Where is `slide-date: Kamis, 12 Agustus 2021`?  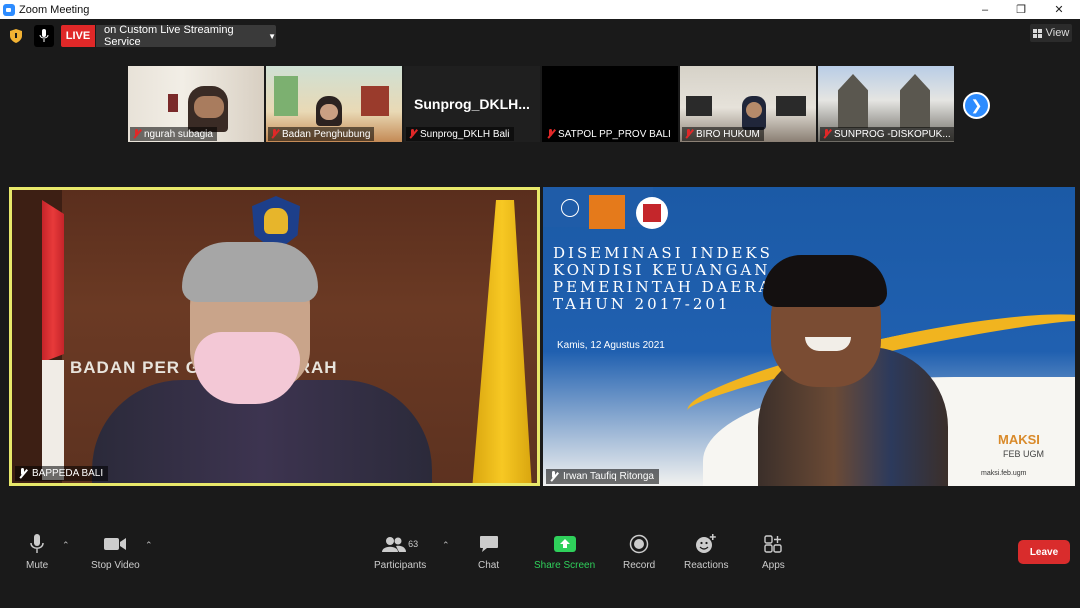 slide-date: Kamis, 12 Agustus 2021 is located at coordinates (611, 345).